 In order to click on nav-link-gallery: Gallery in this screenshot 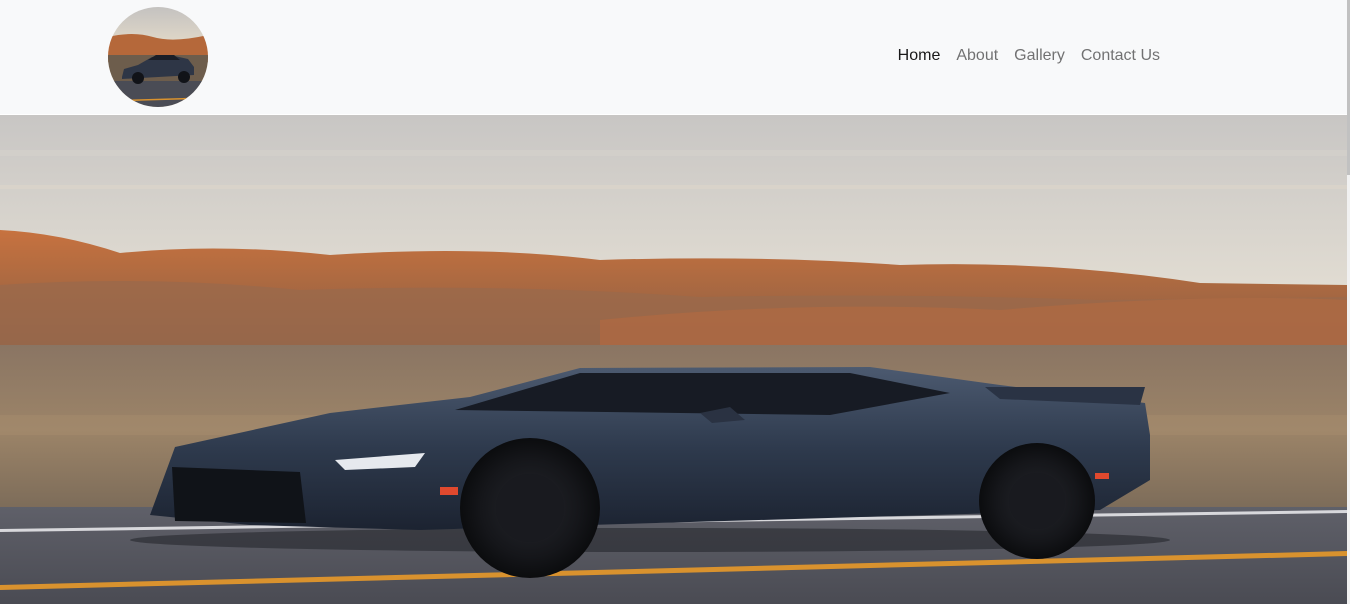, I will do `click(1039, 55)`.